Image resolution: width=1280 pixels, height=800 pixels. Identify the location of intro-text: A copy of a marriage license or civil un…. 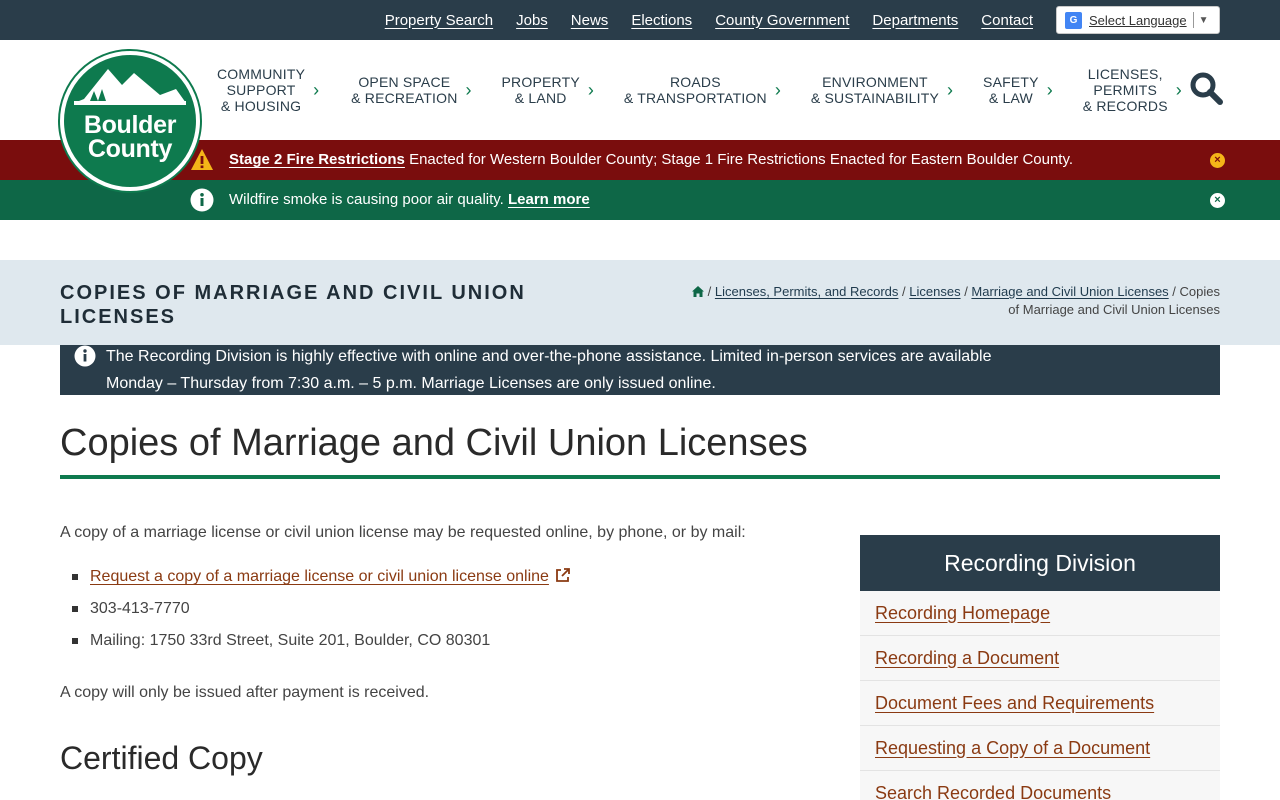
(403, 532).